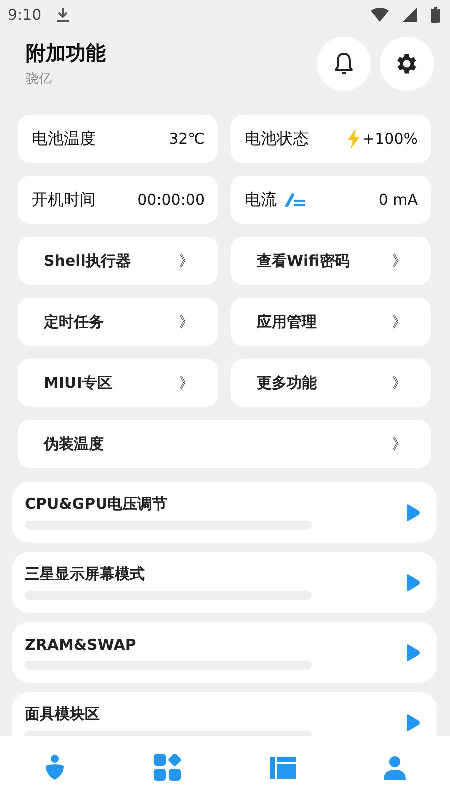 The height and width of the screenshot is (800, 450). Describe the element at coordinates (224, 652) in the screenshot. I see `module-card: ZRAM&SWAP` at that location.